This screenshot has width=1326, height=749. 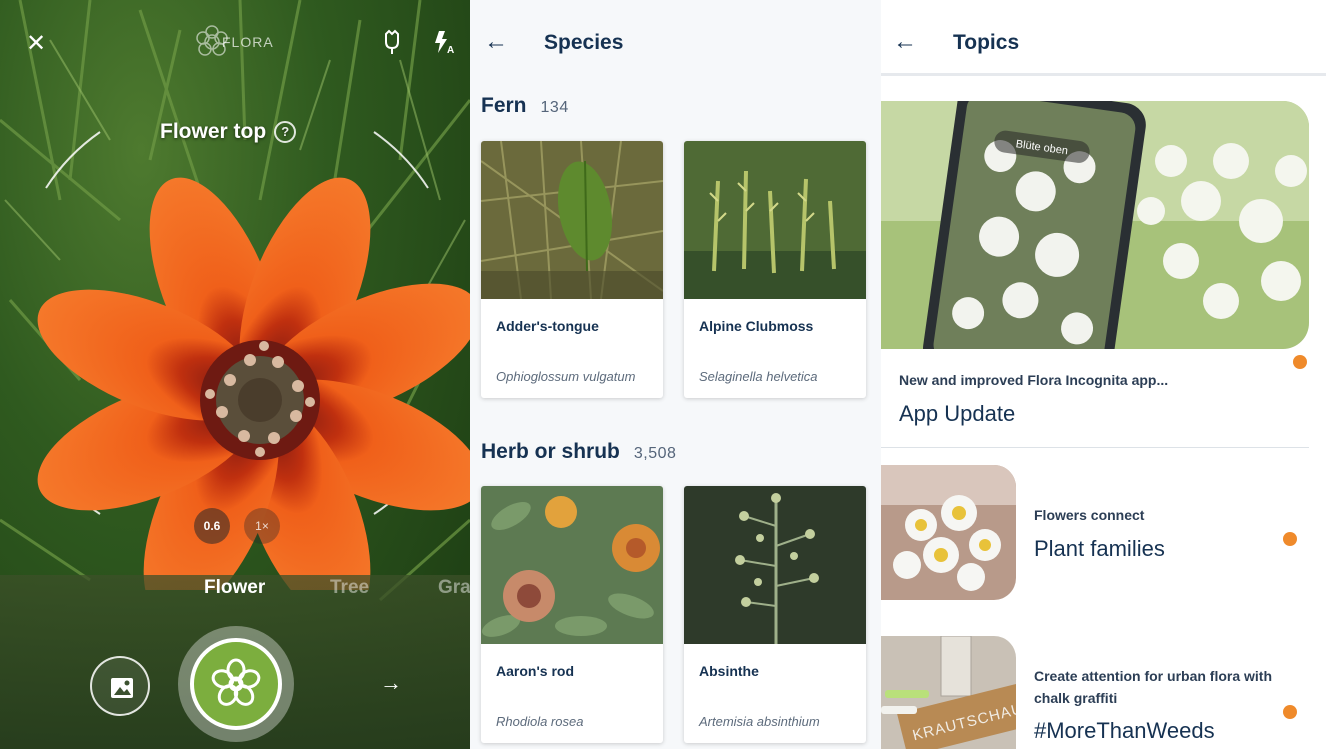 What do you see at coordinates (1089, 515) in the screenshot?
I see `topic-subtitle: Flowers connect` at bounding box center [1089, 515].